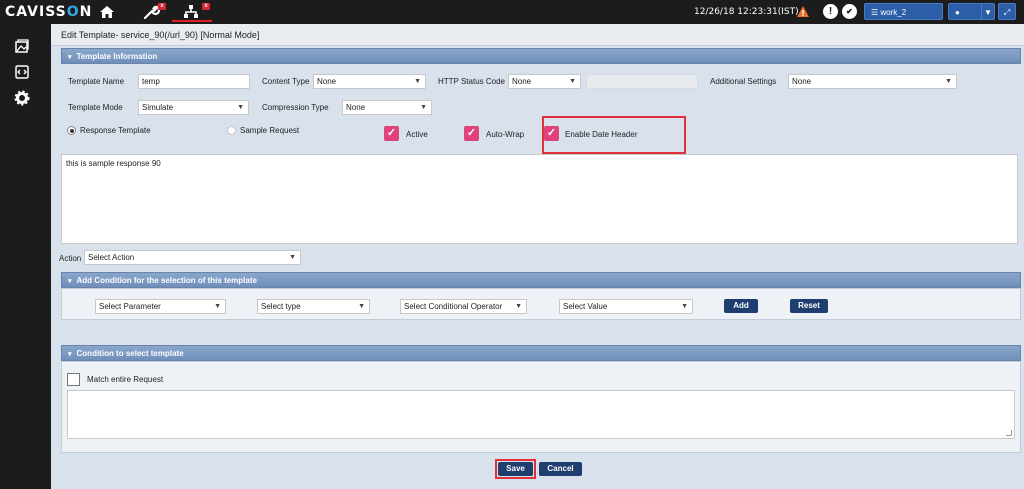  I want to click on response-template-label: Response Template, so click(115, 130).